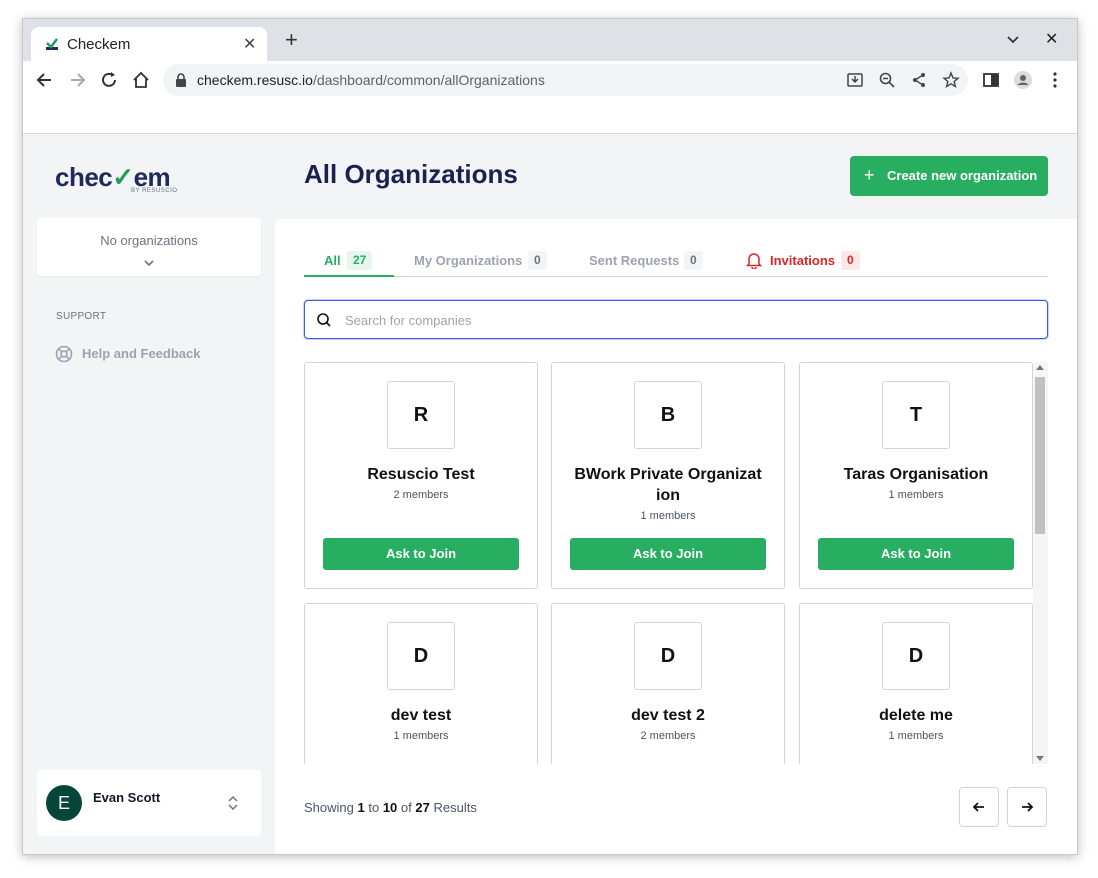  I want to click on lock-icon, so click(181, 80).